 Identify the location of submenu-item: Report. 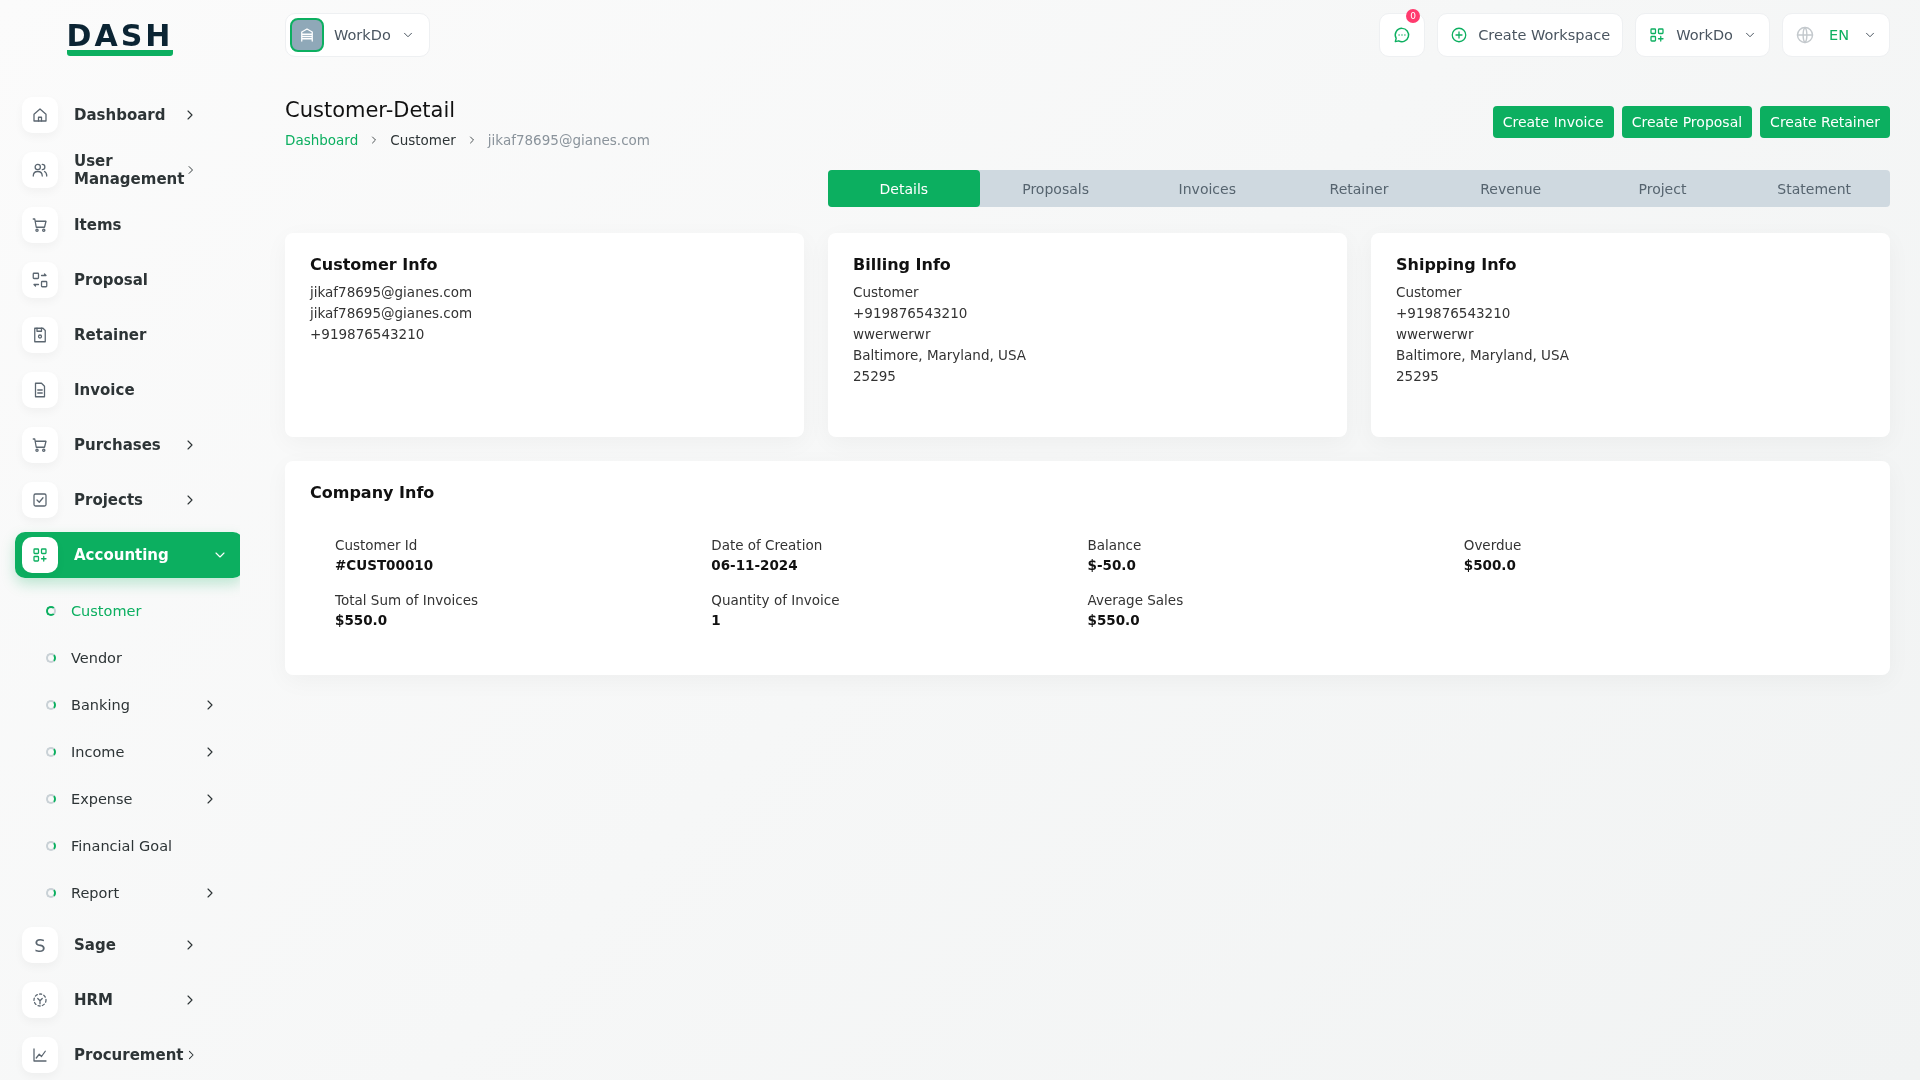
(139, 892).